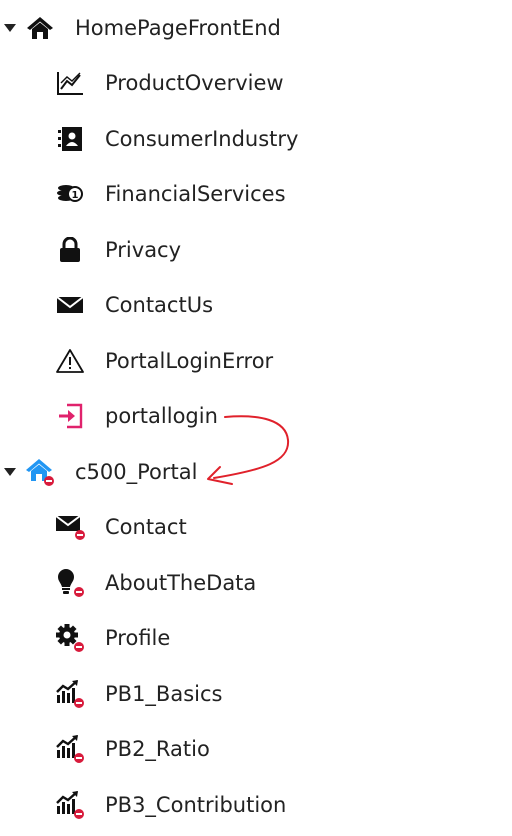 The width and height of the screenshot is (512, 836). I want to click on tree-item-privacy: Privacy, so click(256, 250).